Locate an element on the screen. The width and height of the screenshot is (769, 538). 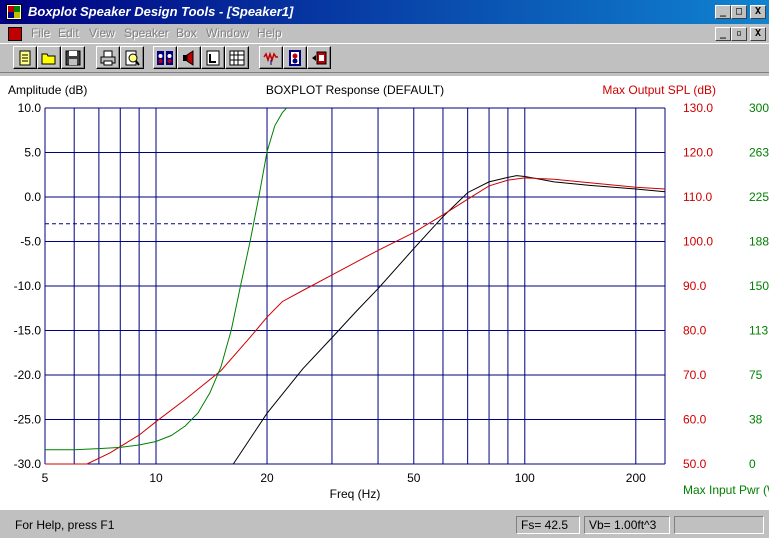
doc-minimize-button: _ is located at coordinates (723, 34).